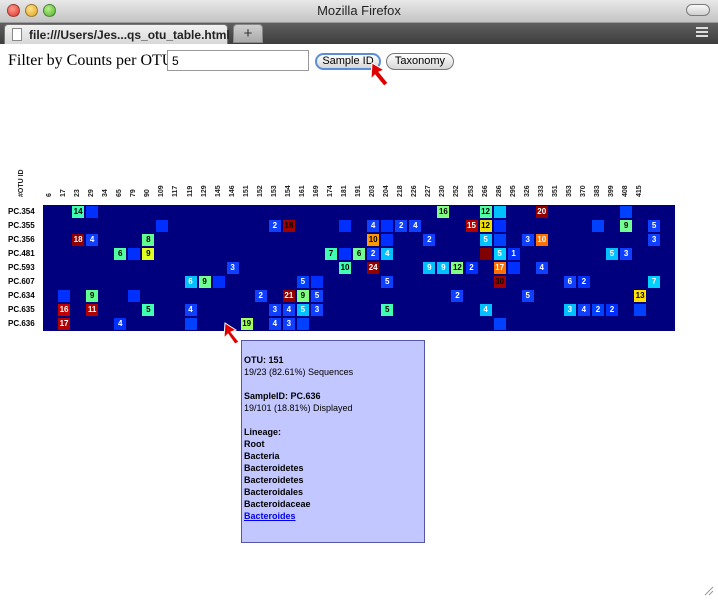 The height and width of the screenshot is (600, 718). Describe the element at coordinates (555, 191) in the screenshot. I see `otu-column-header: 351` at that location.